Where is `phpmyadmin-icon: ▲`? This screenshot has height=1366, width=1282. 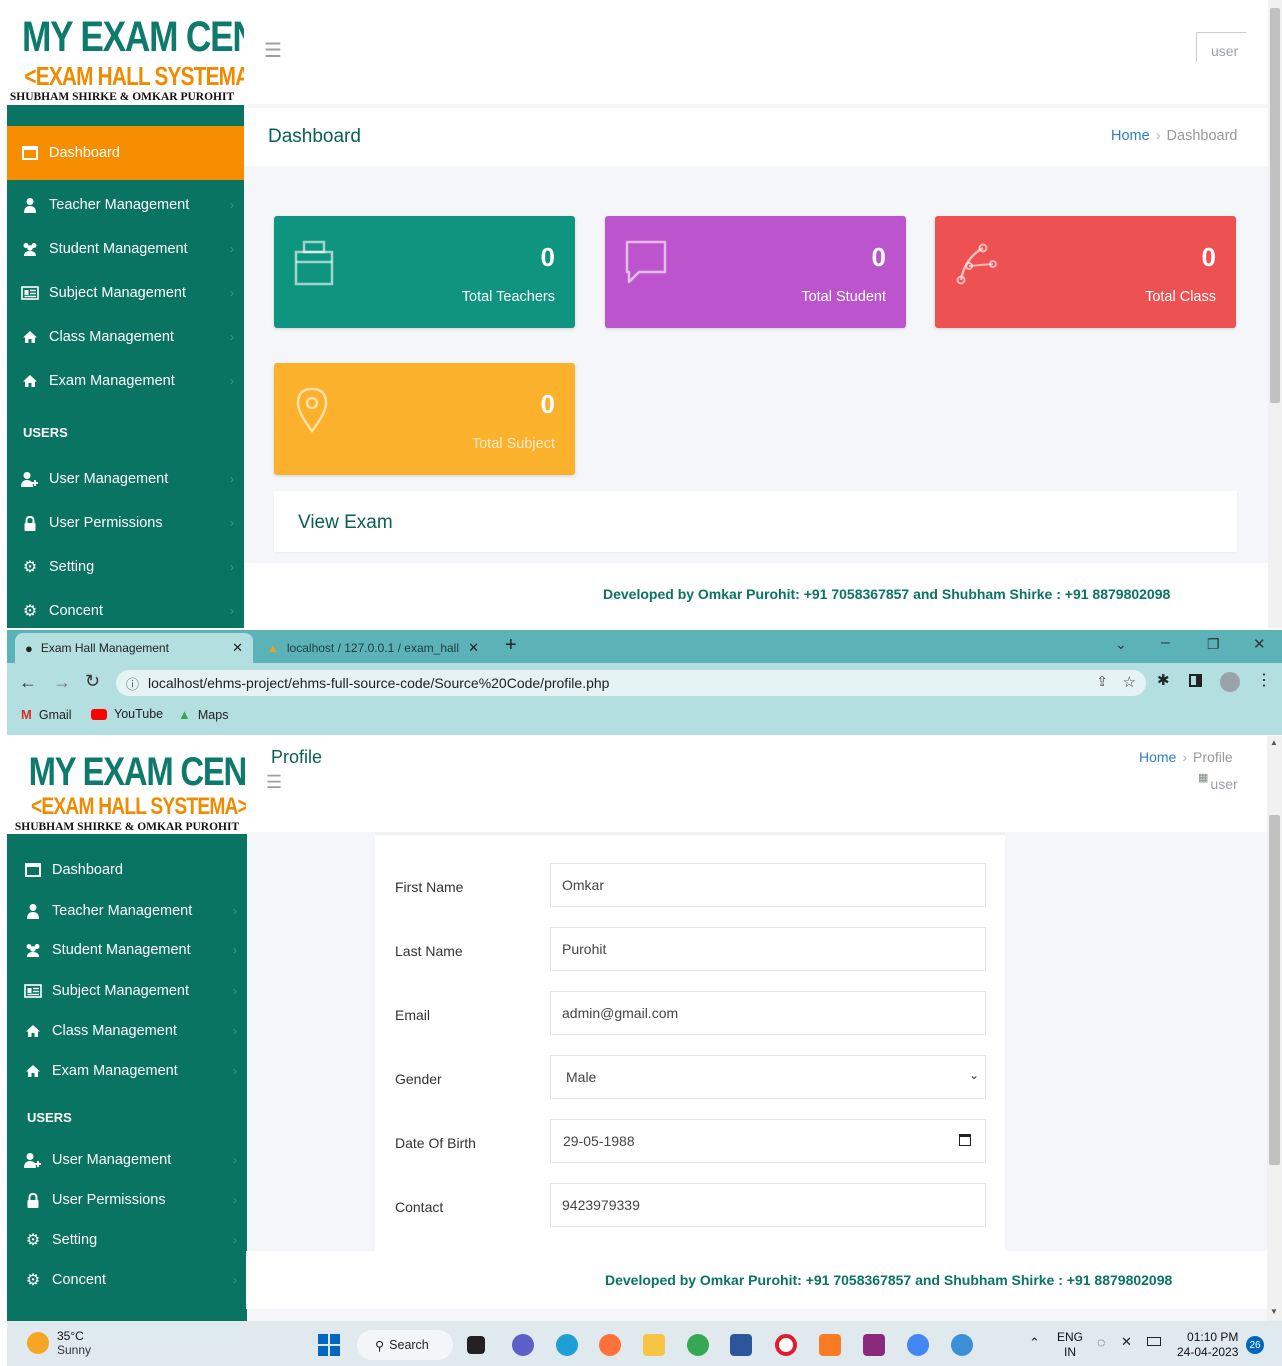 phpmyadmin-icon: ▲ is located at coordinates (273, 648).